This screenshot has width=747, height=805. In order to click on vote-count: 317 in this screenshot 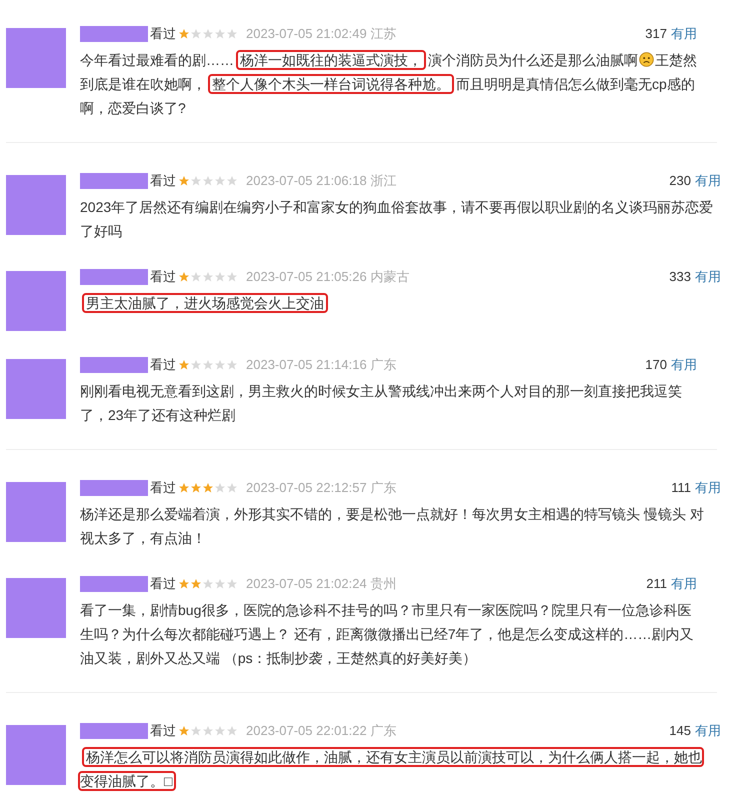, I will do `click(656, 34)`.